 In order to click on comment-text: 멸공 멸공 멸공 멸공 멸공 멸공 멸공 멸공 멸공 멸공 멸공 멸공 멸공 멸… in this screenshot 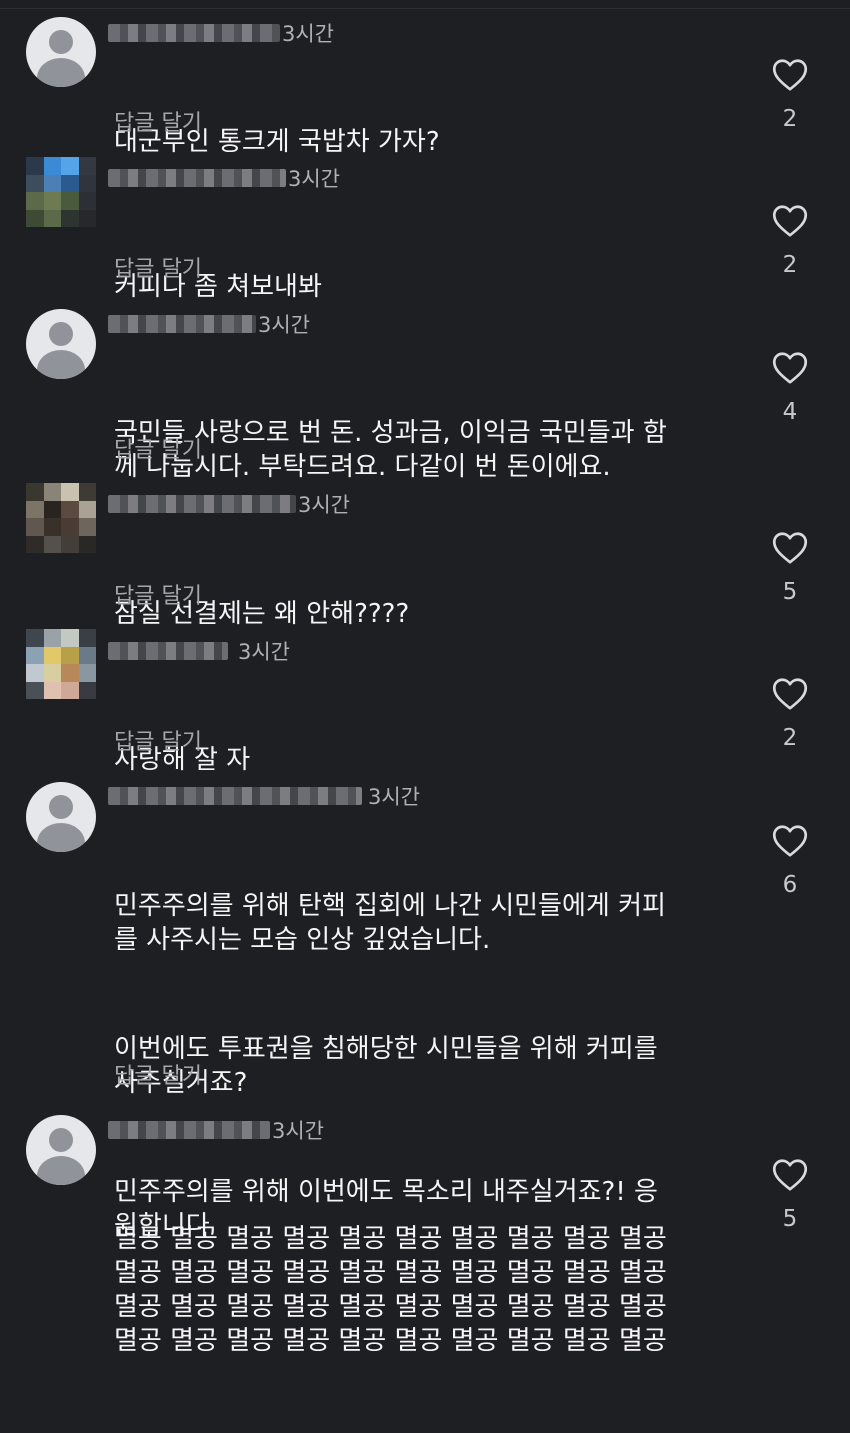, I will do `click(390, 1290)`.